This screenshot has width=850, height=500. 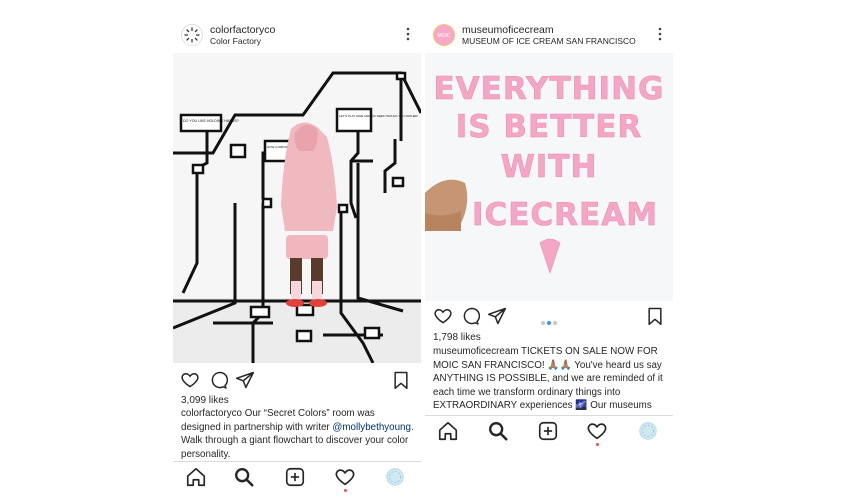 I want to click on carousel-pager, so click(x=549, y=321).